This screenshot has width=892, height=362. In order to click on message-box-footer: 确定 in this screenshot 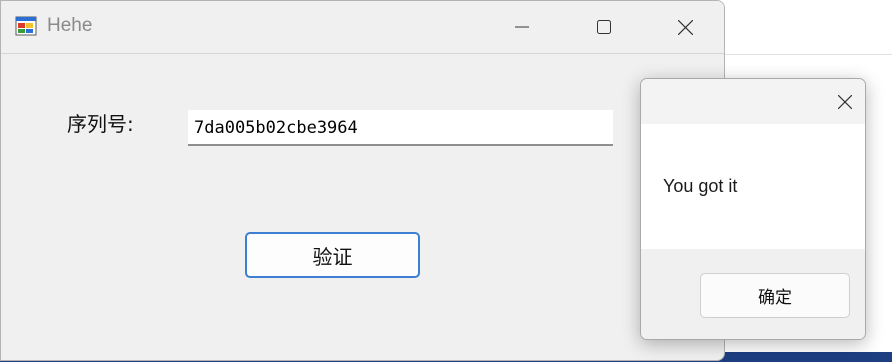, I will do `click(753, 294)`.